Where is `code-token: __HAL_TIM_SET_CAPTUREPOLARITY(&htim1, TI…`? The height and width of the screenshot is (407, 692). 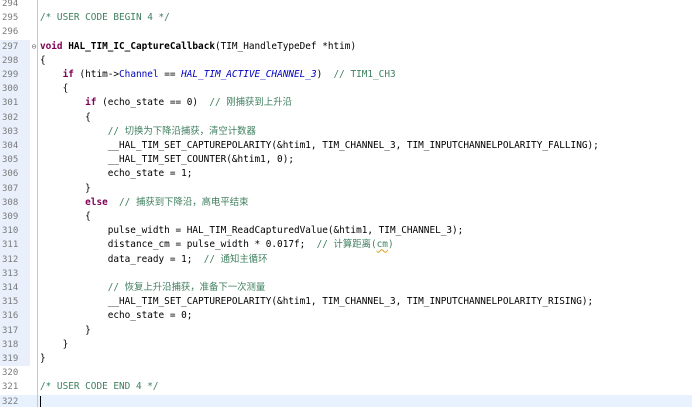 code-token: __HAL_TIM_SET_CAPTUREPOLARITY(&htim1, TI… is located at coordinates (319, 145).